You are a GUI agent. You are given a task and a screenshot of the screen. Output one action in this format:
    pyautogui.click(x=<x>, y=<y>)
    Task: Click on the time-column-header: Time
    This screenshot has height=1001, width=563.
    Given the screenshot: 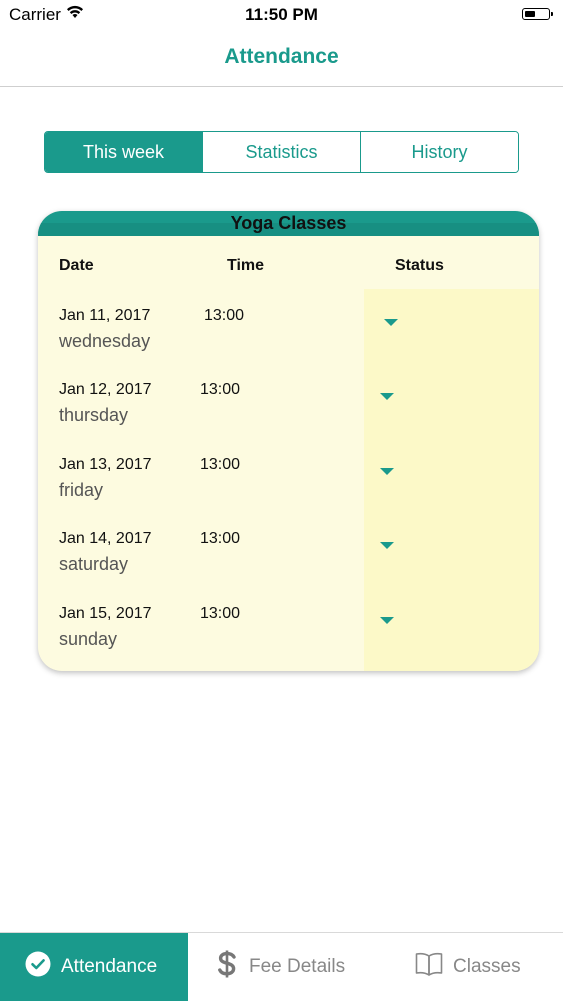 What is the action you would take?
    pyautogui.click(x=246, y=265)
    